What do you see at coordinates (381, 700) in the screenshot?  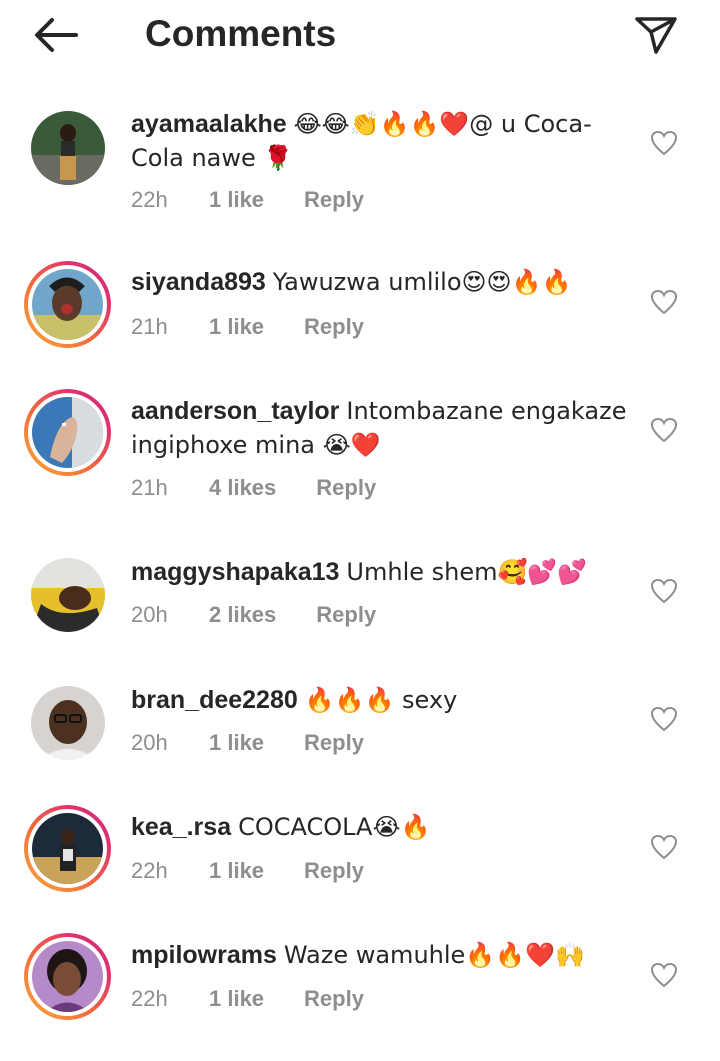 I see `comment-text: 🔥🔥🔥 sexy` at bounding box center [381, 700].